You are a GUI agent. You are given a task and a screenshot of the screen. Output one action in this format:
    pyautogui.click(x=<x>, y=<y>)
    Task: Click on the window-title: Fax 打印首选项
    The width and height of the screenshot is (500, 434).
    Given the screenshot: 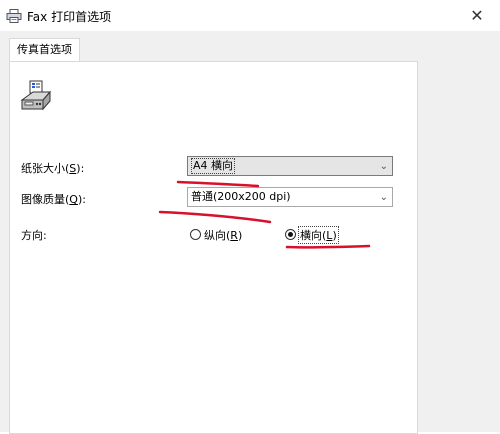 What is the action you would take?
    pyautogui.click(x=69, y=17)
    